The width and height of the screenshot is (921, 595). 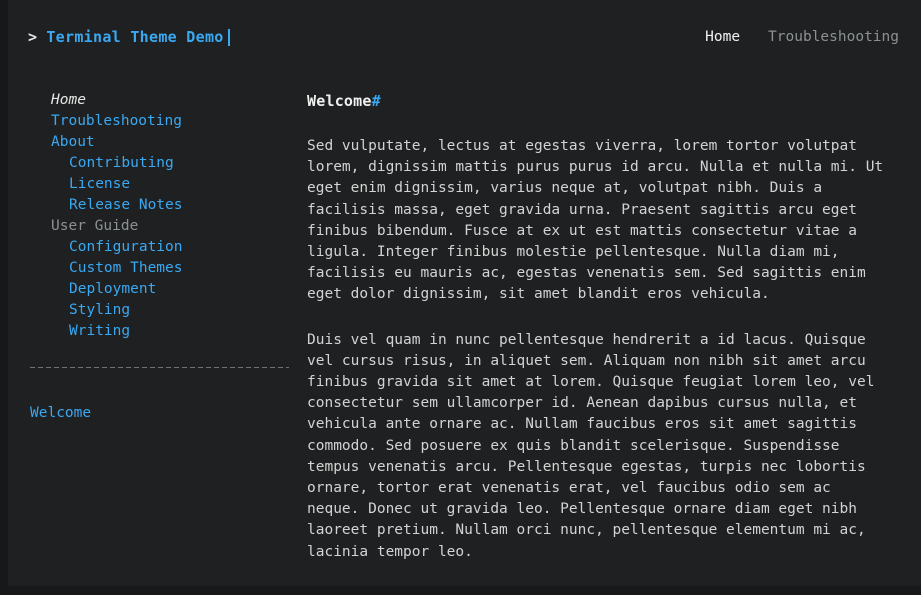 I want to click on page-title: Welcome#, so click(x=602, y=101).